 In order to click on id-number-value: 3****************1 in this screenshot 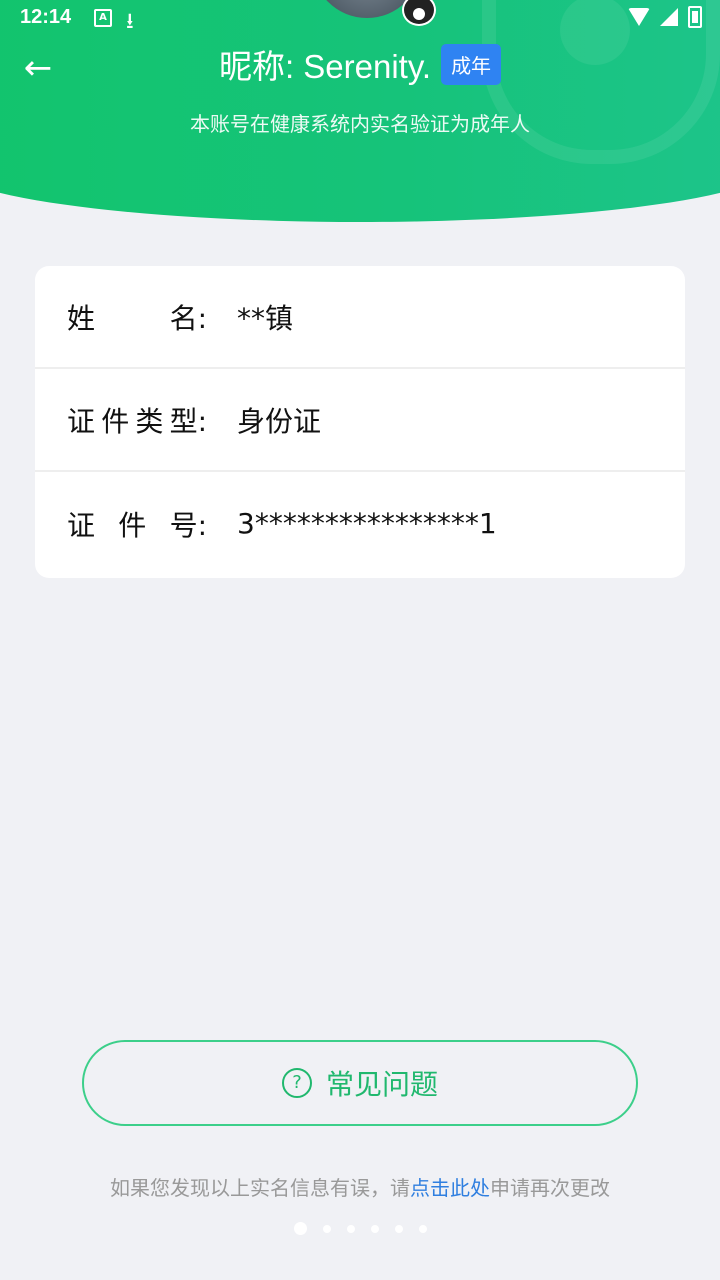, I will do `click(367, 523)`.